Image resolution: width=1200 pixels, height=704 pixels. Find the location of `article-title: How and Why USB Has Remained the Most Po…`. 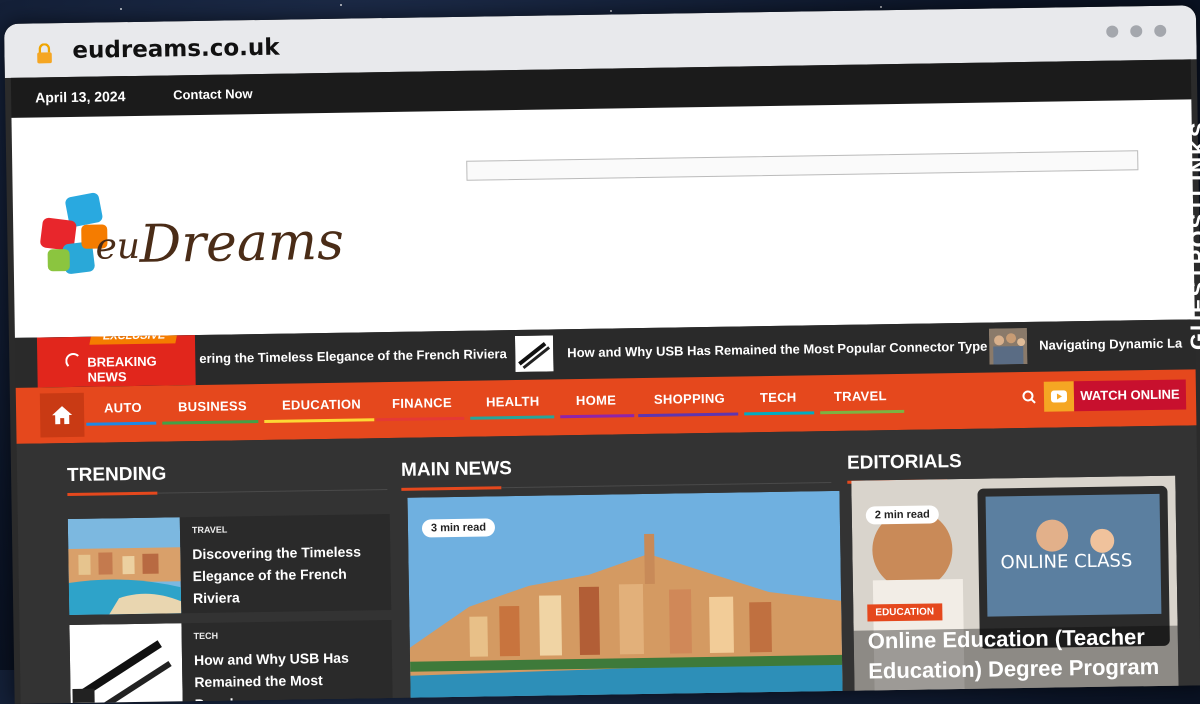

article-title: How and Why USB Has Remained the Most Po… is located at coordinates (284, 675).